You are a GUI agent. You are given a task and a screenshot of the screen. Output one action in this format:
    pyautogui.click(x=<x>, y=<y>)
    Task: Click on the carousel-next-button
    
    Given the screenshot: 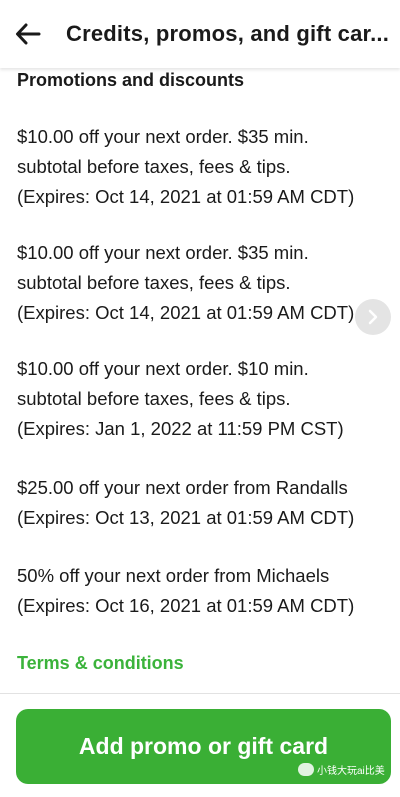 What is the action you would take?
    pyautogui.click(x=373, y=317)
    